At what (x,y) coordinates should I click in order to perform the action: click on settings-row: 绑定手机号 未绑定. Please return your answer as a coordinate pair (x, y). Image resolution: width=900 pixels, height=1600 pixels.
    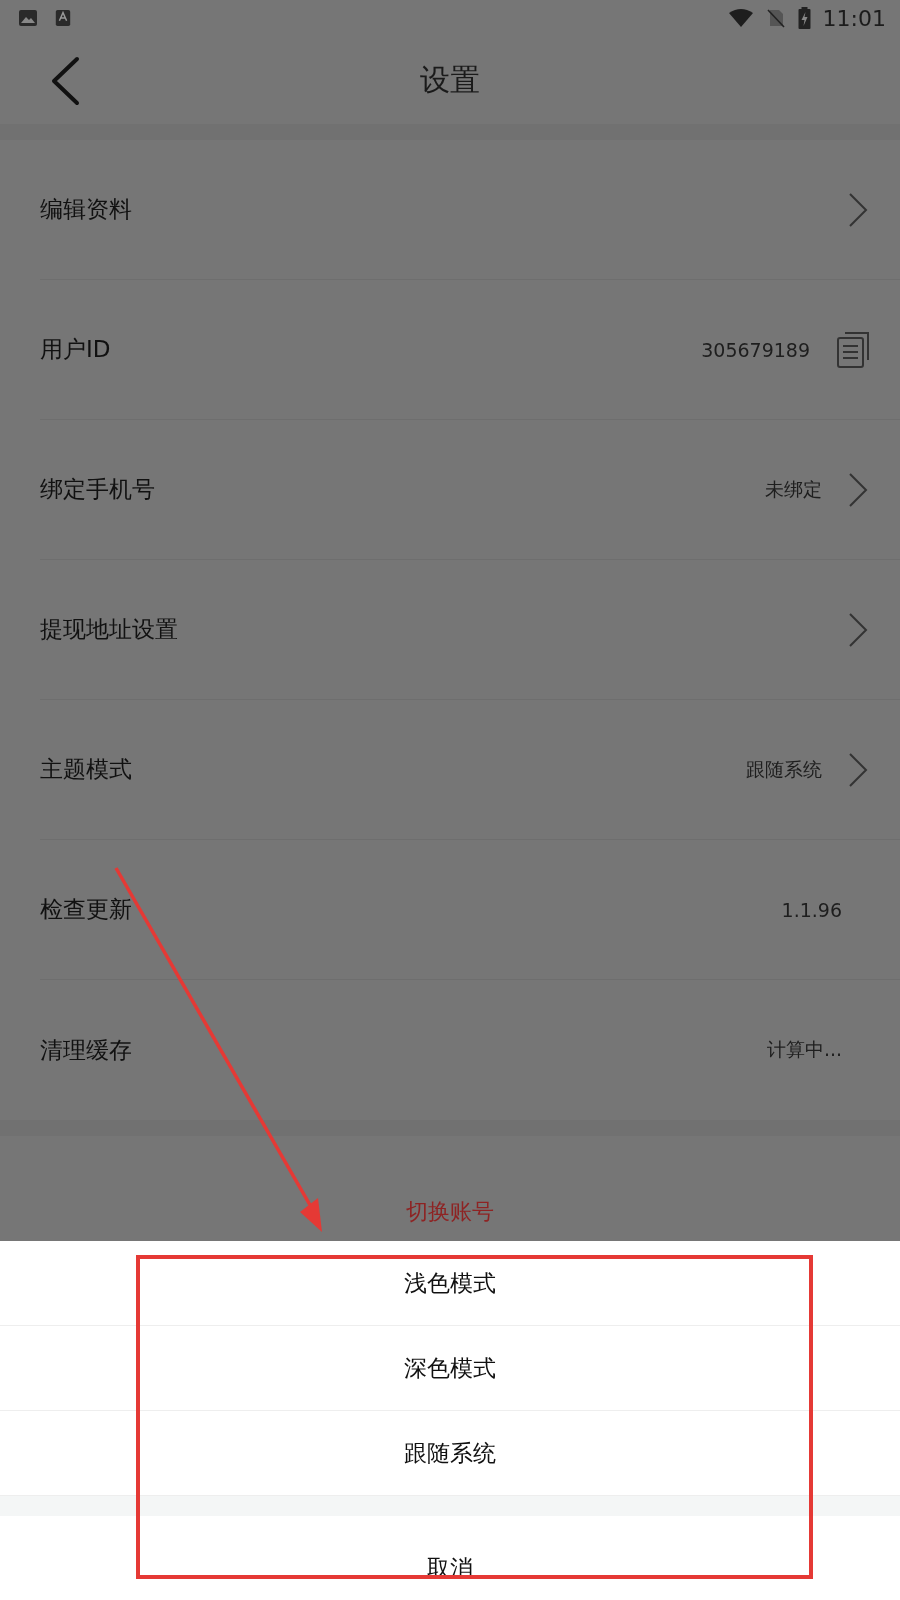
    Looking at the image, I should click on (470, 490).